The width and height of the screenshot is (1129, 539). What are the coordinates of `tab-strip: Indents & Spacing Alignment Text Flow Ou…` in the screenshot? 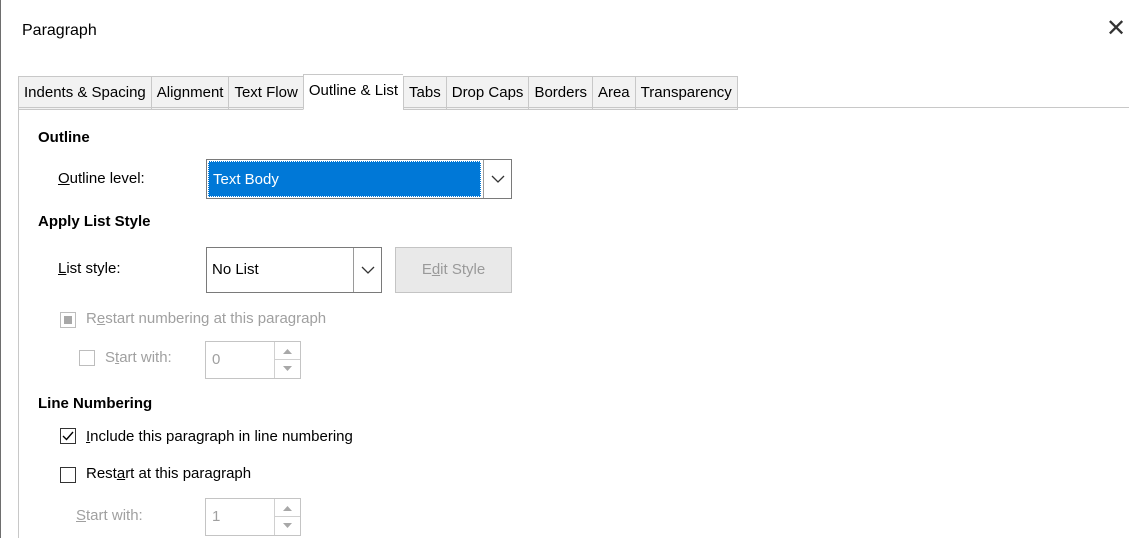 It's located at (378, 92).